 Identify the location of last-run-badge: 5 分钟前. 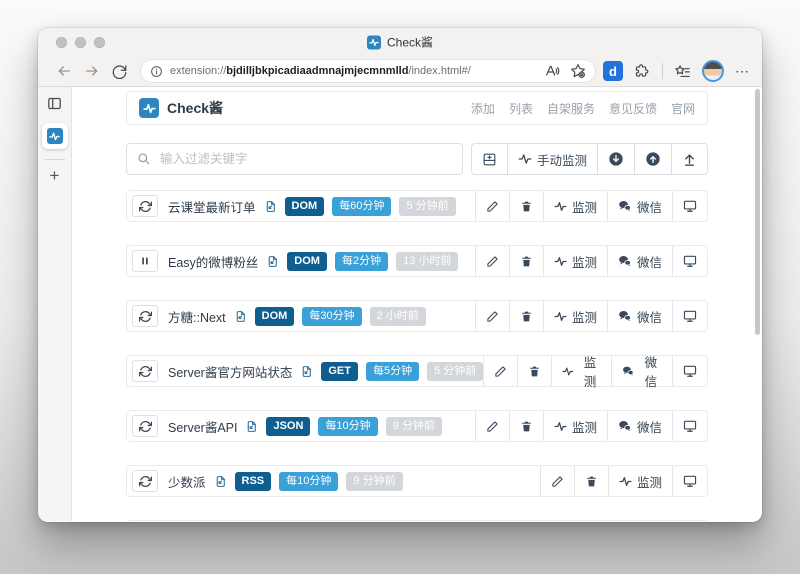
(427, 206).